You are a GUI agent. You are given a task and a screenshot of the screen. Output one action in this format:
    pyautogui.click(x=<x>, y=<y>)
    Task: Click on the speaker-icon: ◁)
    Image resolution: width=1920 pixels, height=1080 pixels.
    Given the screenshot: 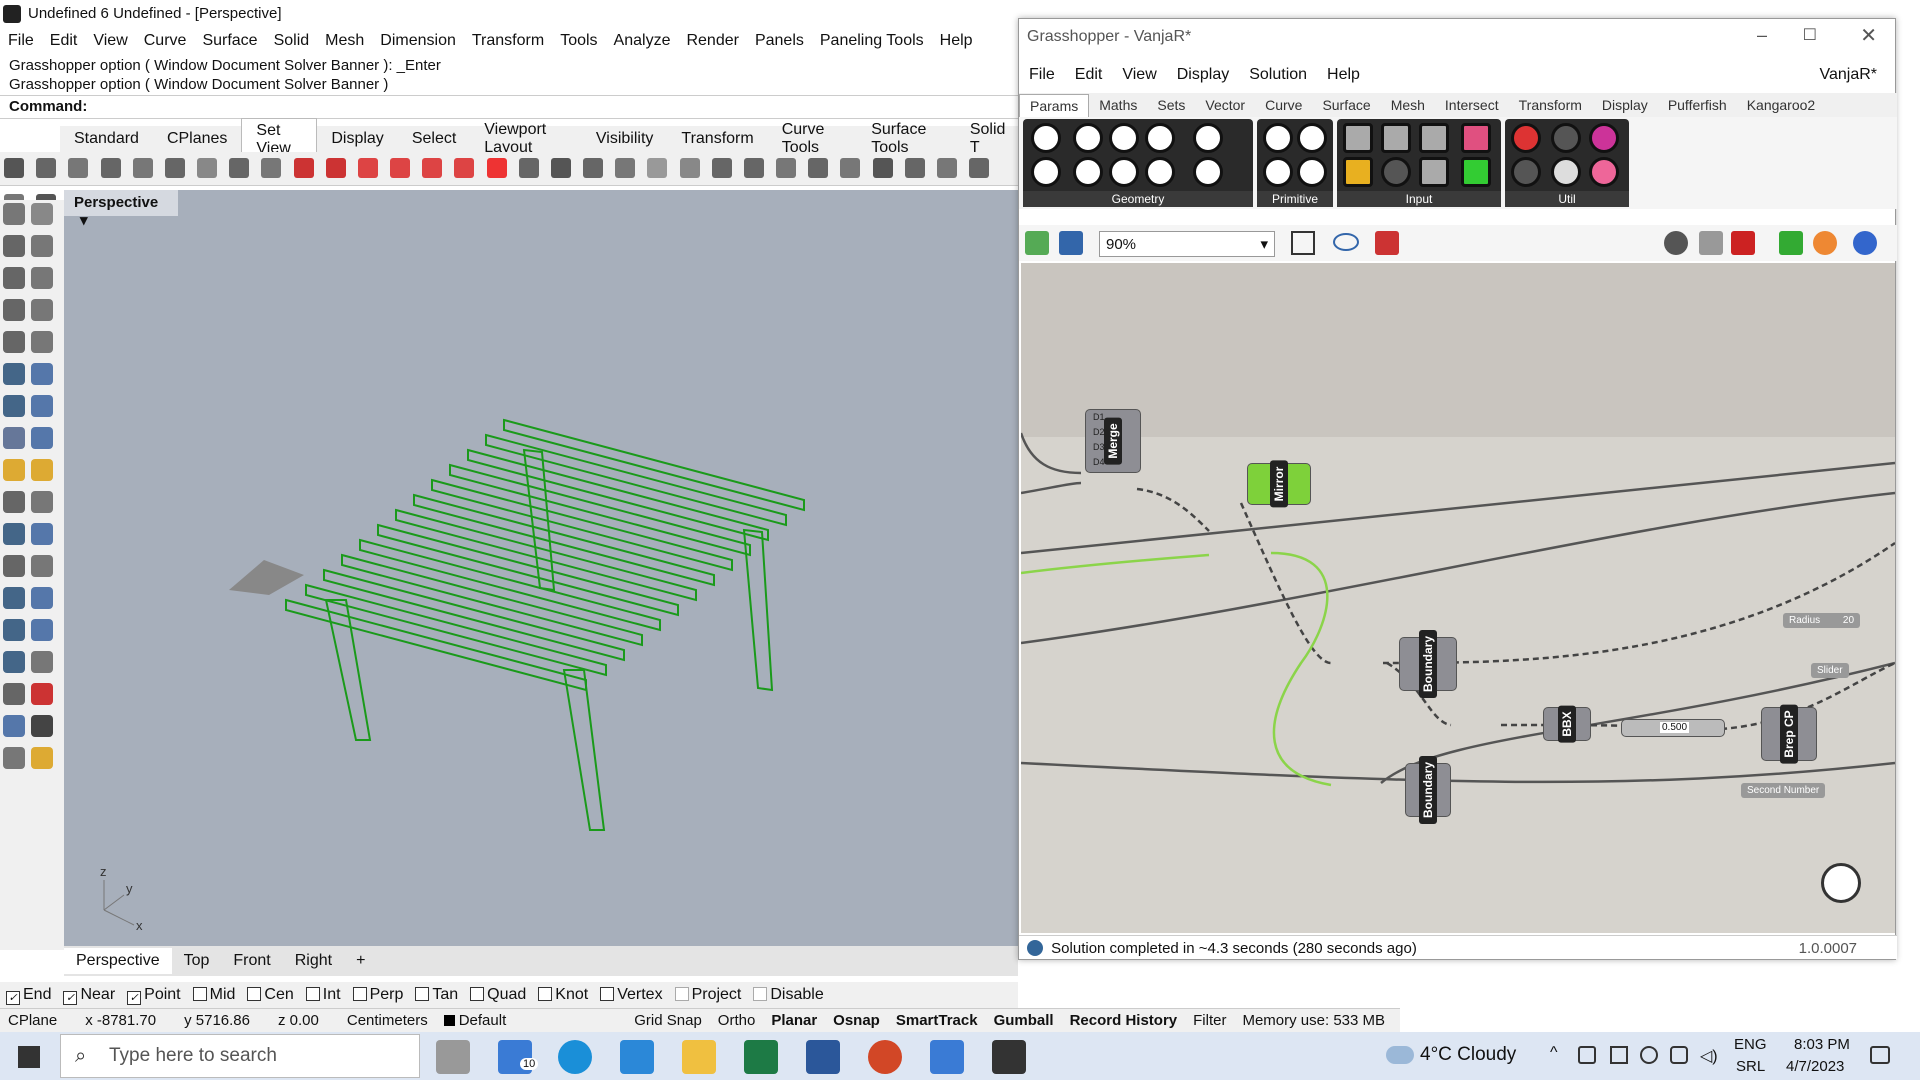 What is the action you would take?
    pyautogui.click(x=1709, y=1056)
    